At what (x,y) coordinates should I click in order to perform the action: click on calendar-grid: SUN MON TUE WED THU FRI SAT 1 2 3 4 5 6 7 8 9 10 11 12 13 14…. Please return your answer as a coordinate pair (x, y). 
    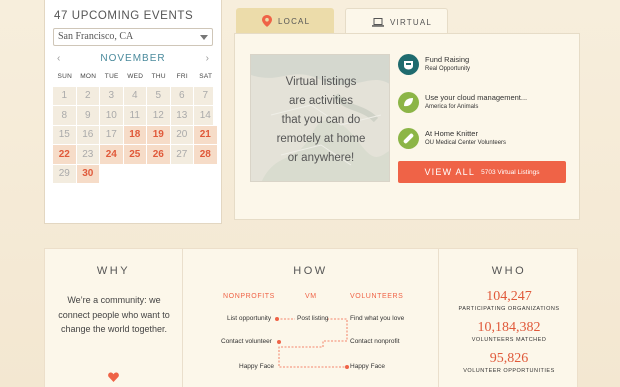
    Looking at the image, I should click on (135, 125).